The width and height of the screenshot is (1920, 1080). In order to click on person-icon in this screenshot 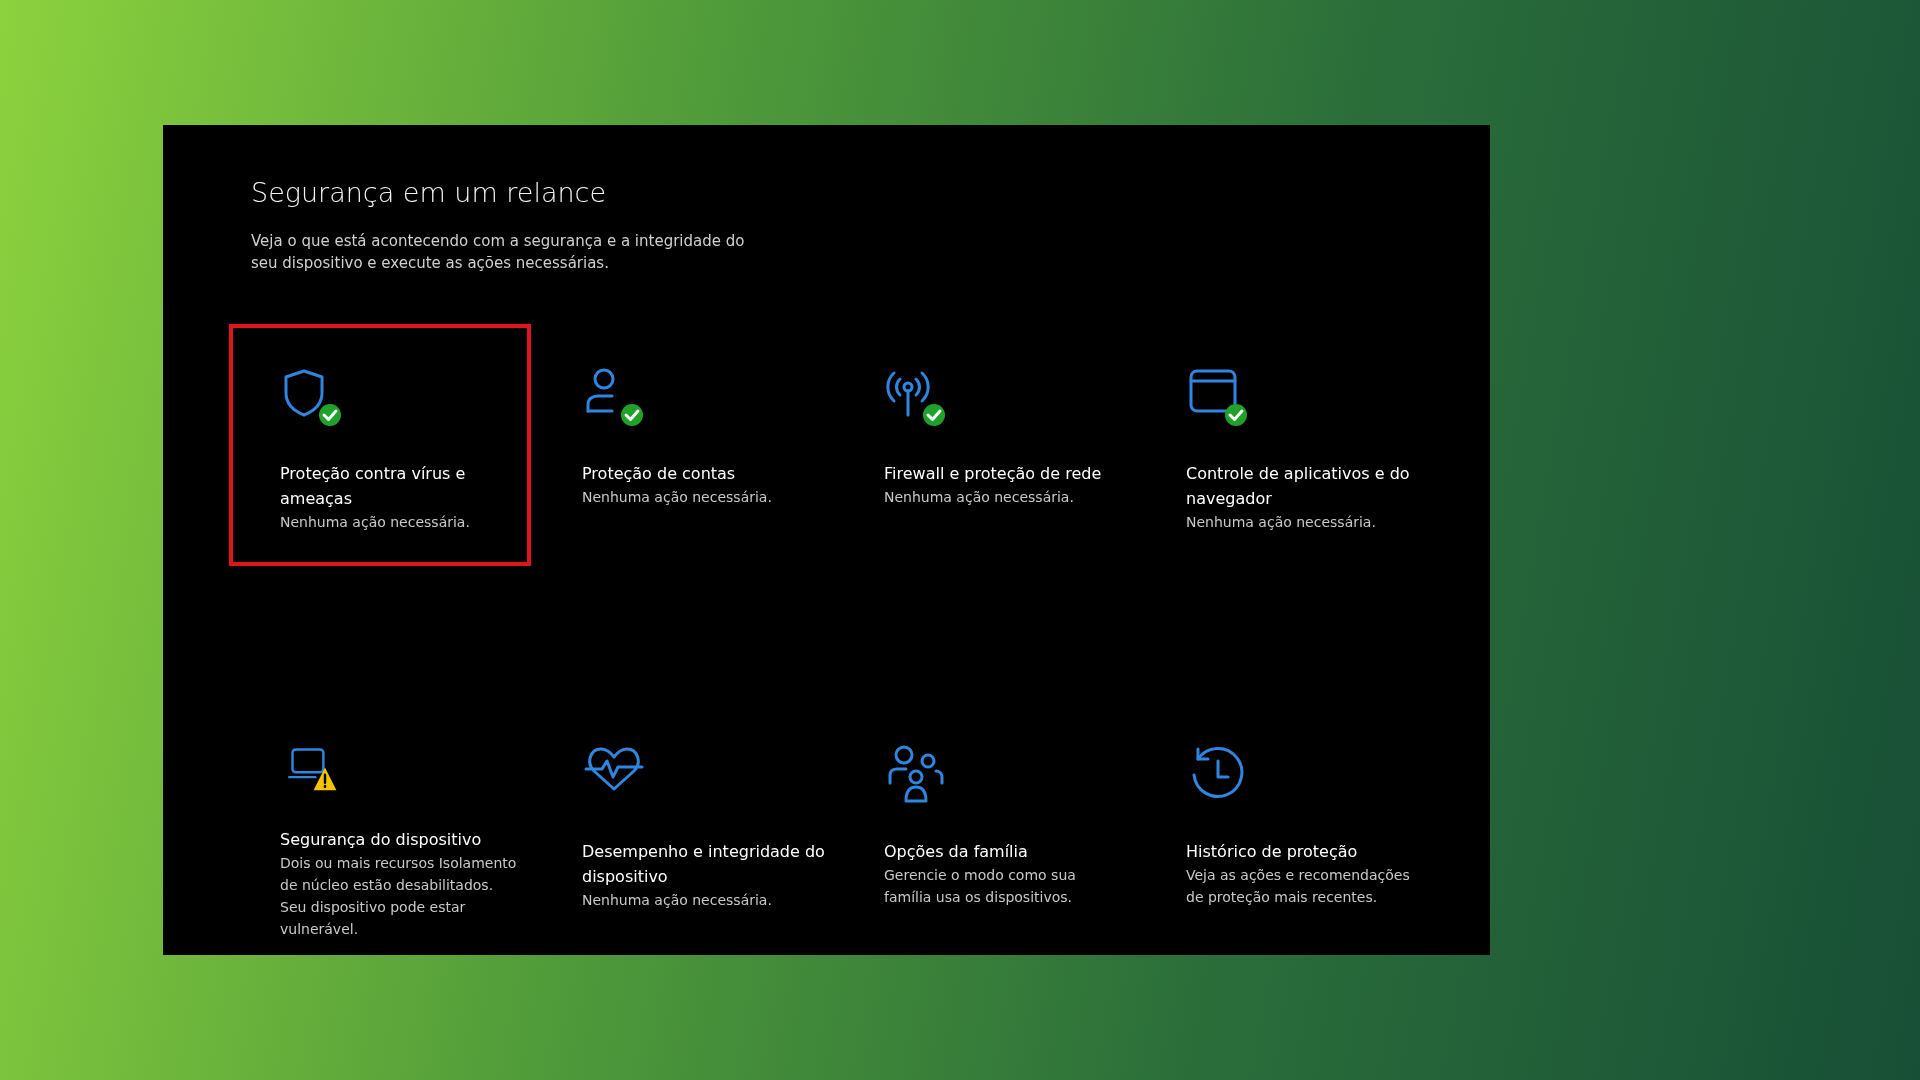, I will do `click(600, 390)`.